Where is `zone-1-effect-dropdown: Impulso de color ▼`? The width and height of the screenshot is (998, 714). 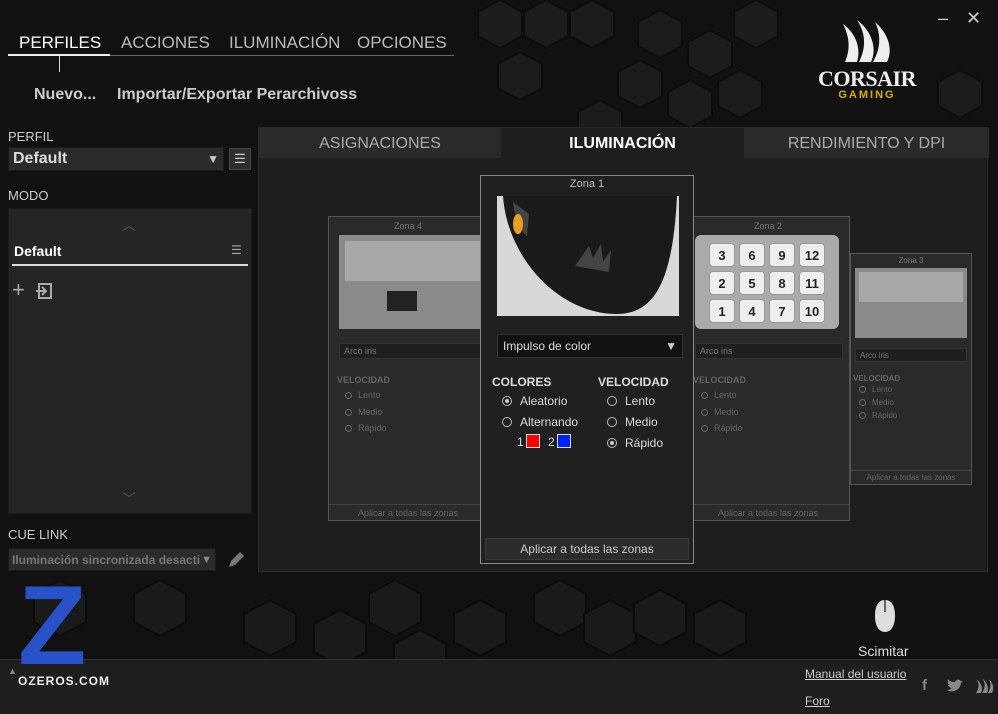
zone-1-effect-dropdown: Impulso de color ▼ is located at coordinates (590, 346).